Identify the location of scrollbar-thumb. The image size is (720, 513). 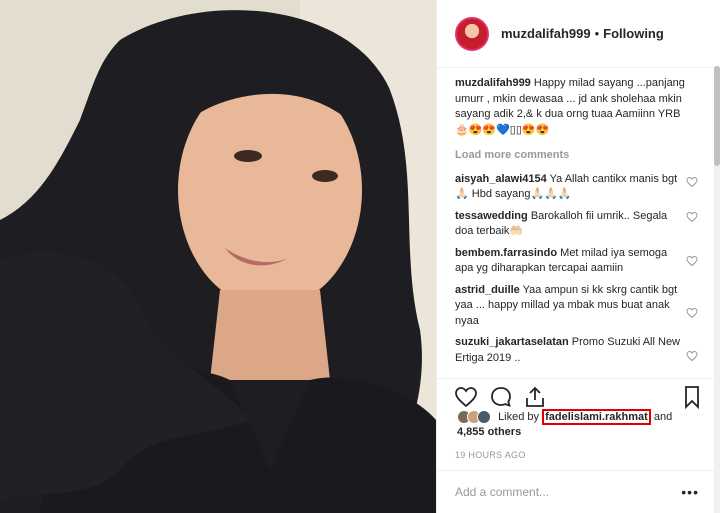
(717, 116).